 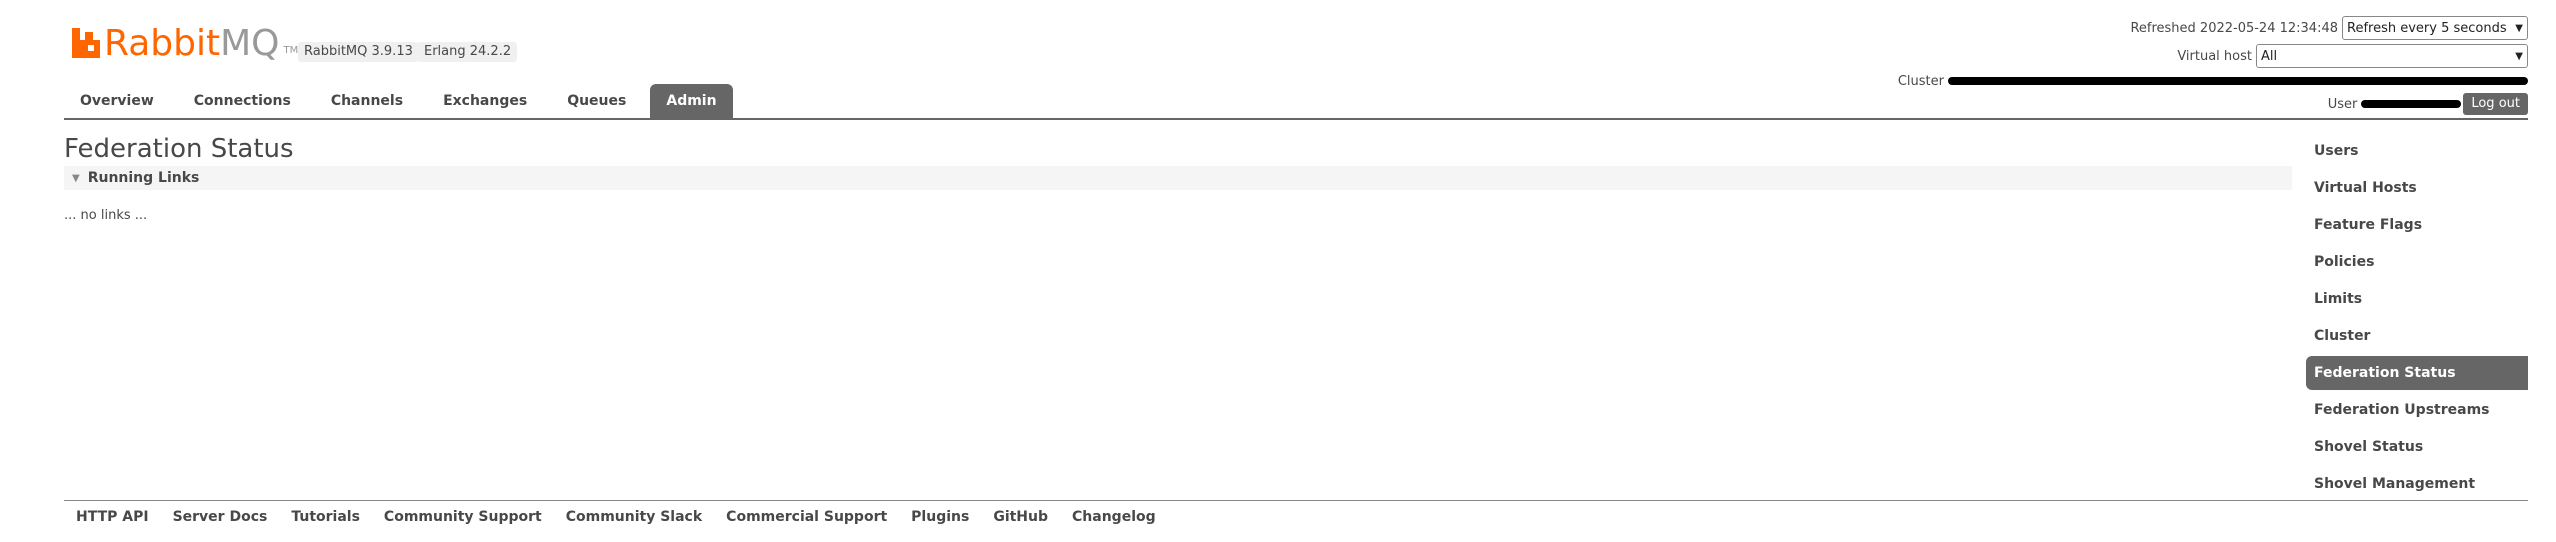 What do you see at coordinates (1296, 500) in the screenshot?
I see `footer-divider` at bounding box center [1296, 500].